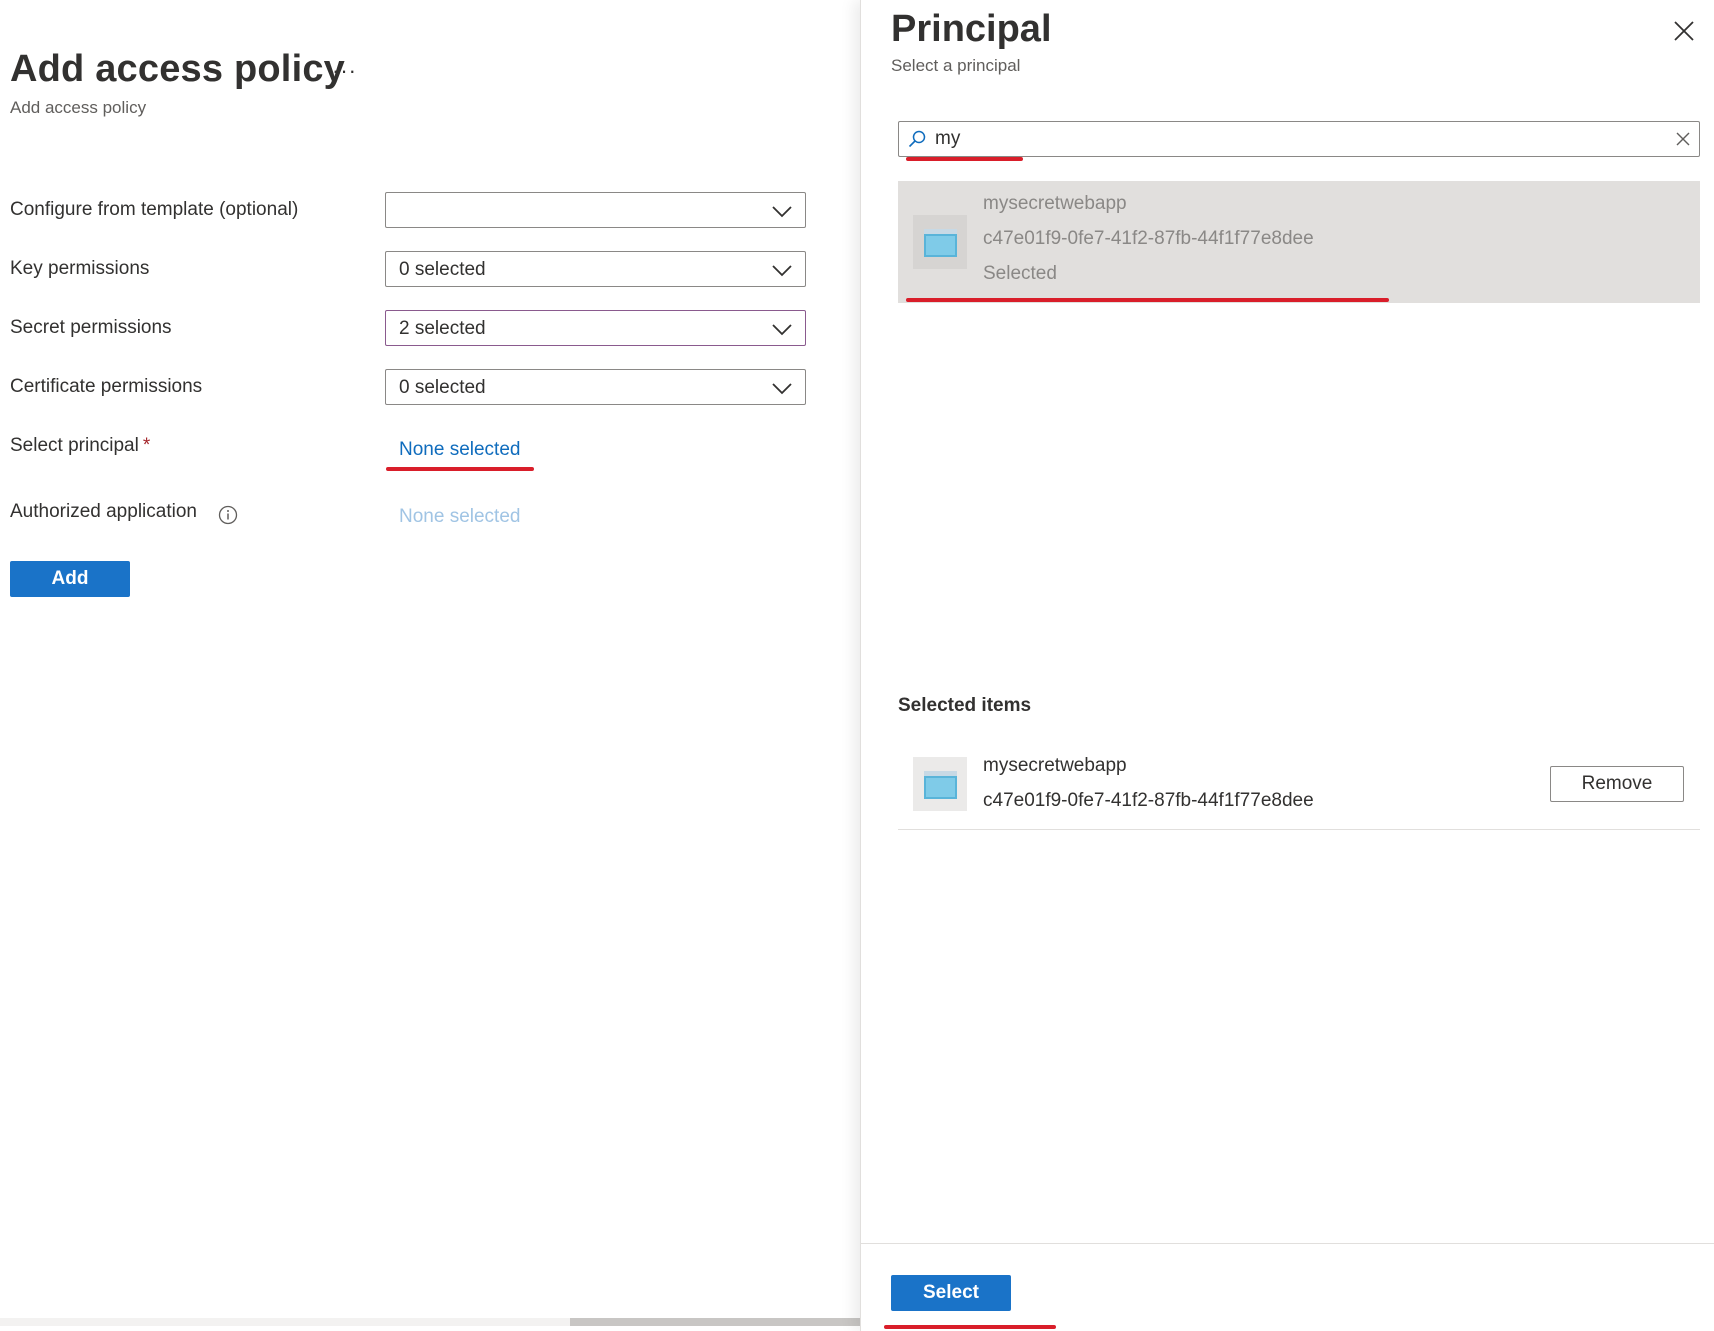  I want to click on secret-permissions-value: 2 selected, so click(442, 328).